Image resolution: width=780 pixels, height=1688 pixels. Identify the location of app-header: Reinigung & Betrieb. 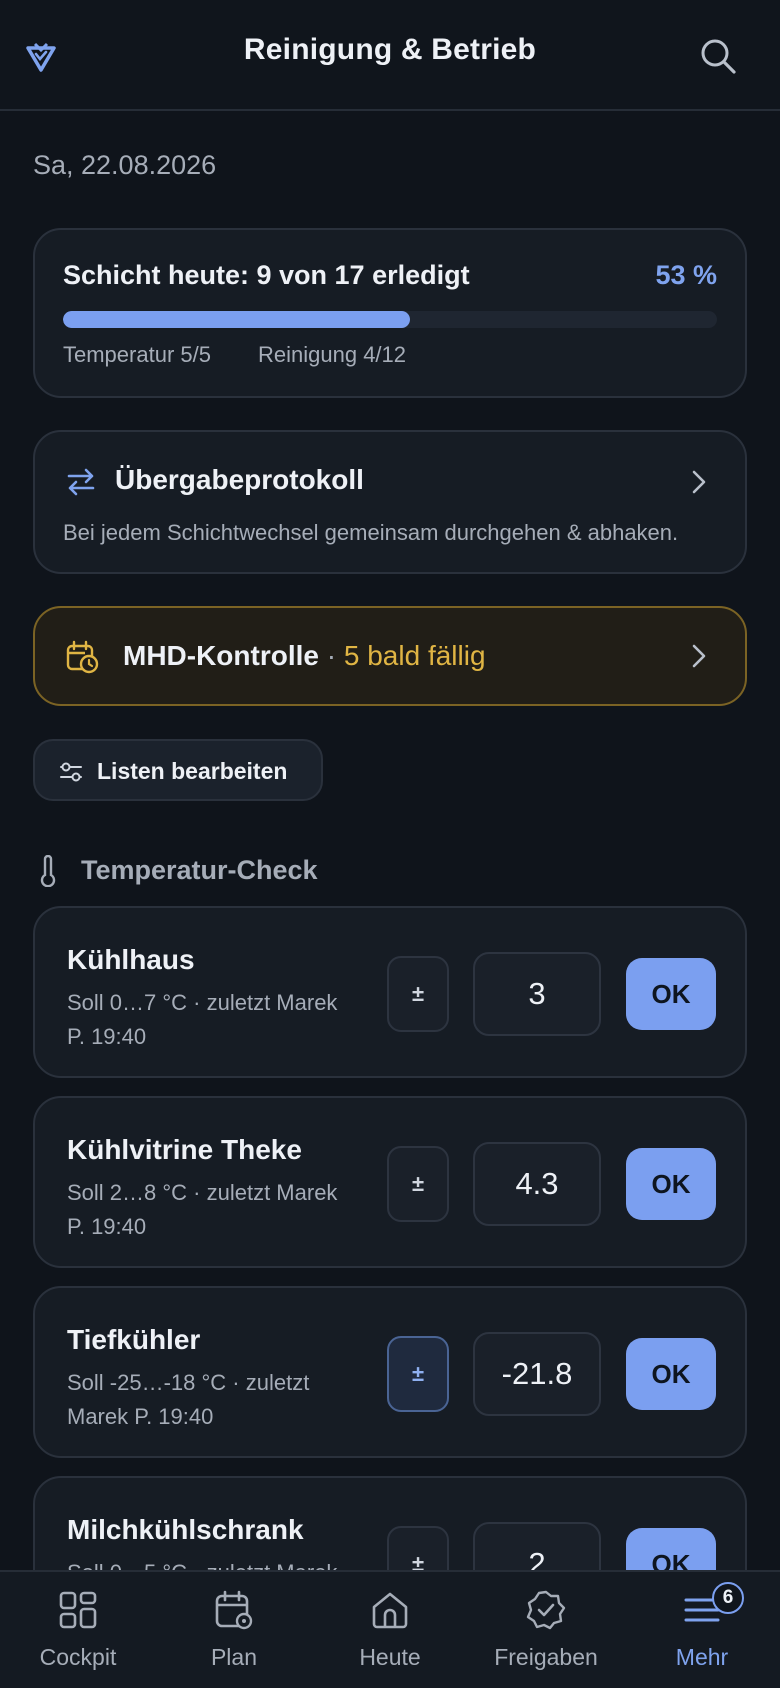
(390, 55).